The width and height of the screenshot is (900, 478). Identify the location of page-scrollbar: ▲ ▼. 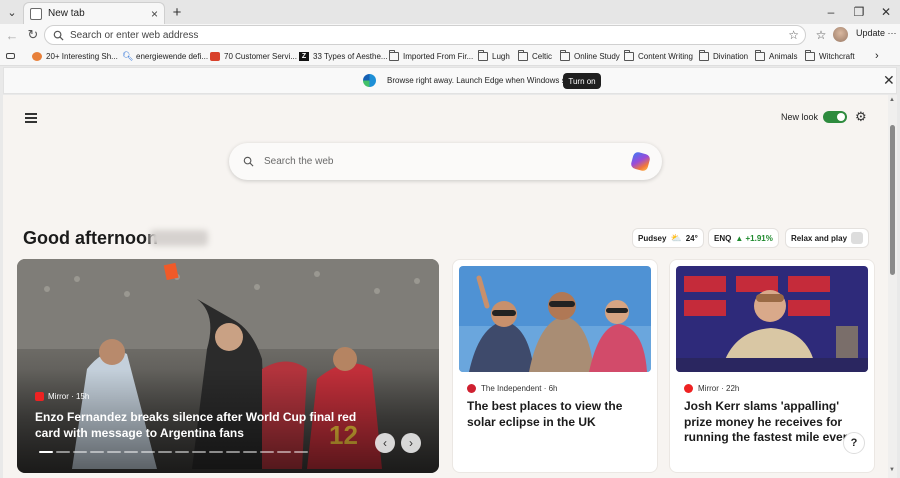
(892, 286).